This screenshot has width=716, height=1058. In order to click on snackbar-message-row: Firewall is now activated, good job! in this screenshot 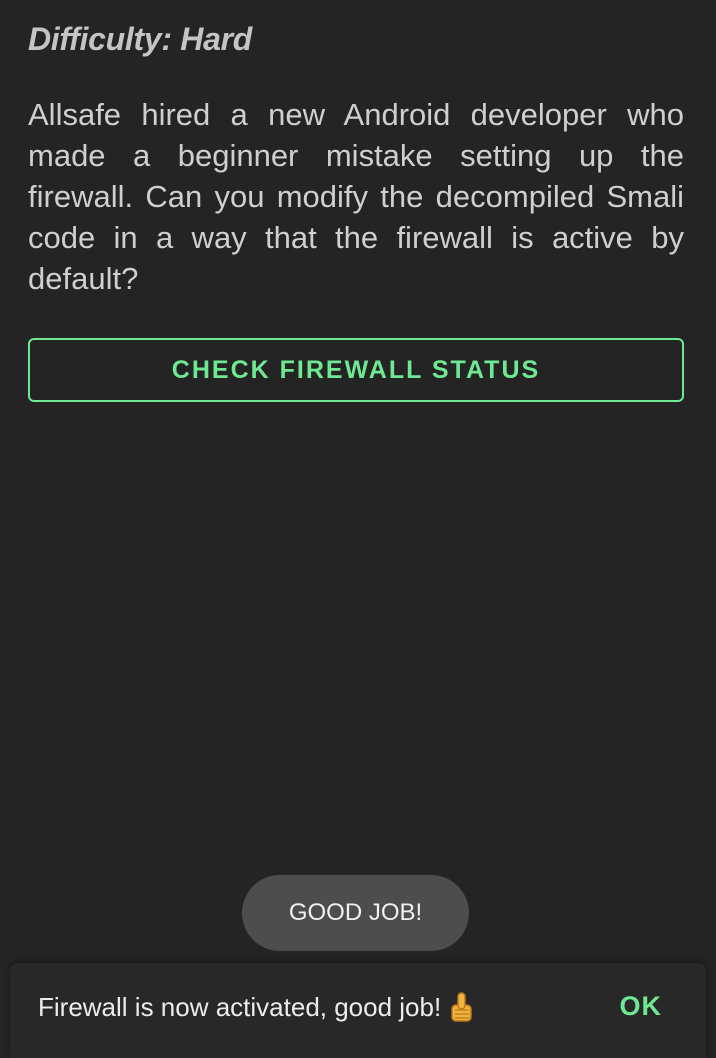, I will do `click(256, 1007)`.